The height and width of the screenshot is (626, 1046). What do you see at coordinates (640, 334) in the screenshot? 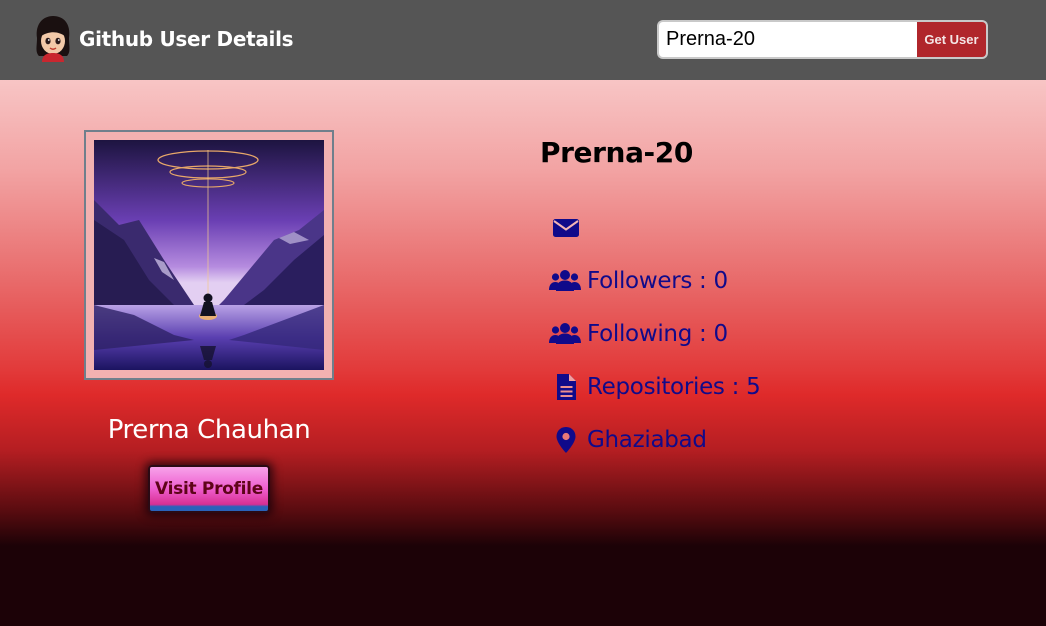
I see `following-label: Following` at bounding box center [640, 334].